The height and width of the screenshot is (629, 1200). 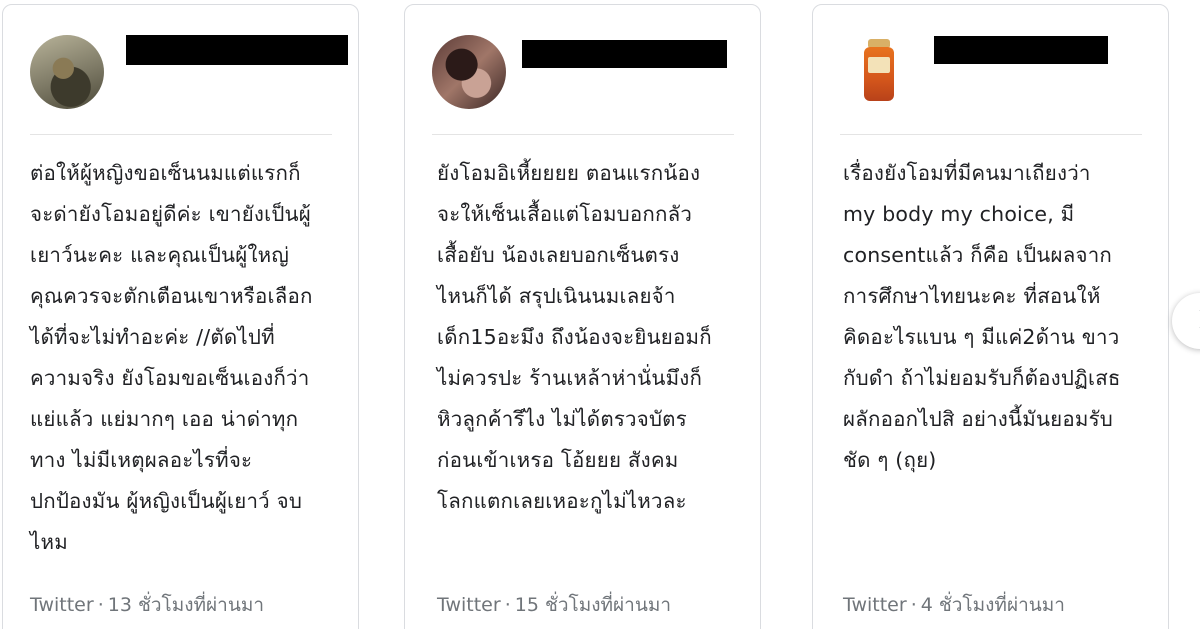 What do you see at coordinates (1186, 321) in the screenshot?
I see `carousel-next-button` at bounding box center [1186, 321].